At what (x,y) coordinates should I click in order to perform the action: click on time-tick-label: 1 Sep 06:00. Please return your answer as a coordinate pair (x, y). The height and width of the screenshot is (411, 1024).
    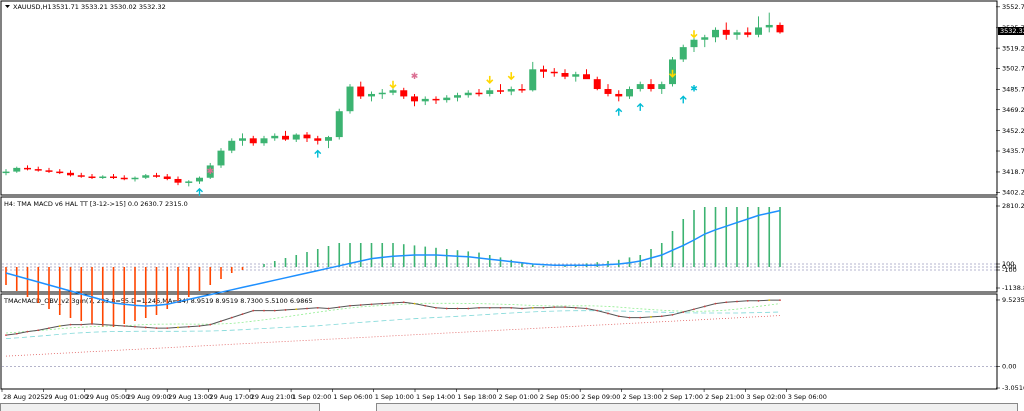
    Looking at the image, I should click on (352, 397).